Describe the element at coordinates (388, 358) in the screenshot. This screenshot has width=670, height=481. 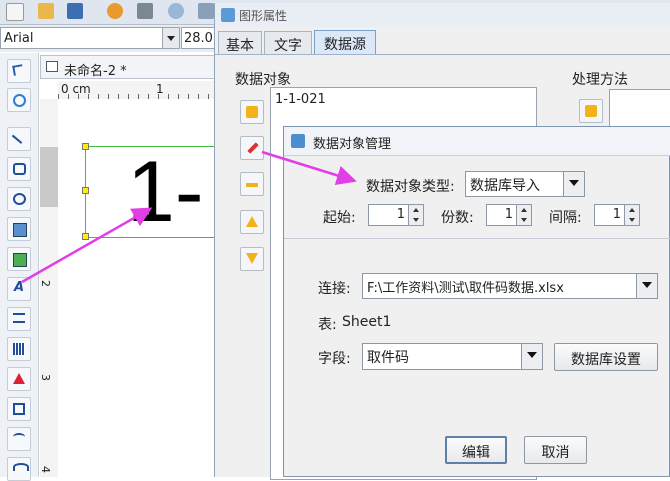
I see `field-value: 取件码` at that location.